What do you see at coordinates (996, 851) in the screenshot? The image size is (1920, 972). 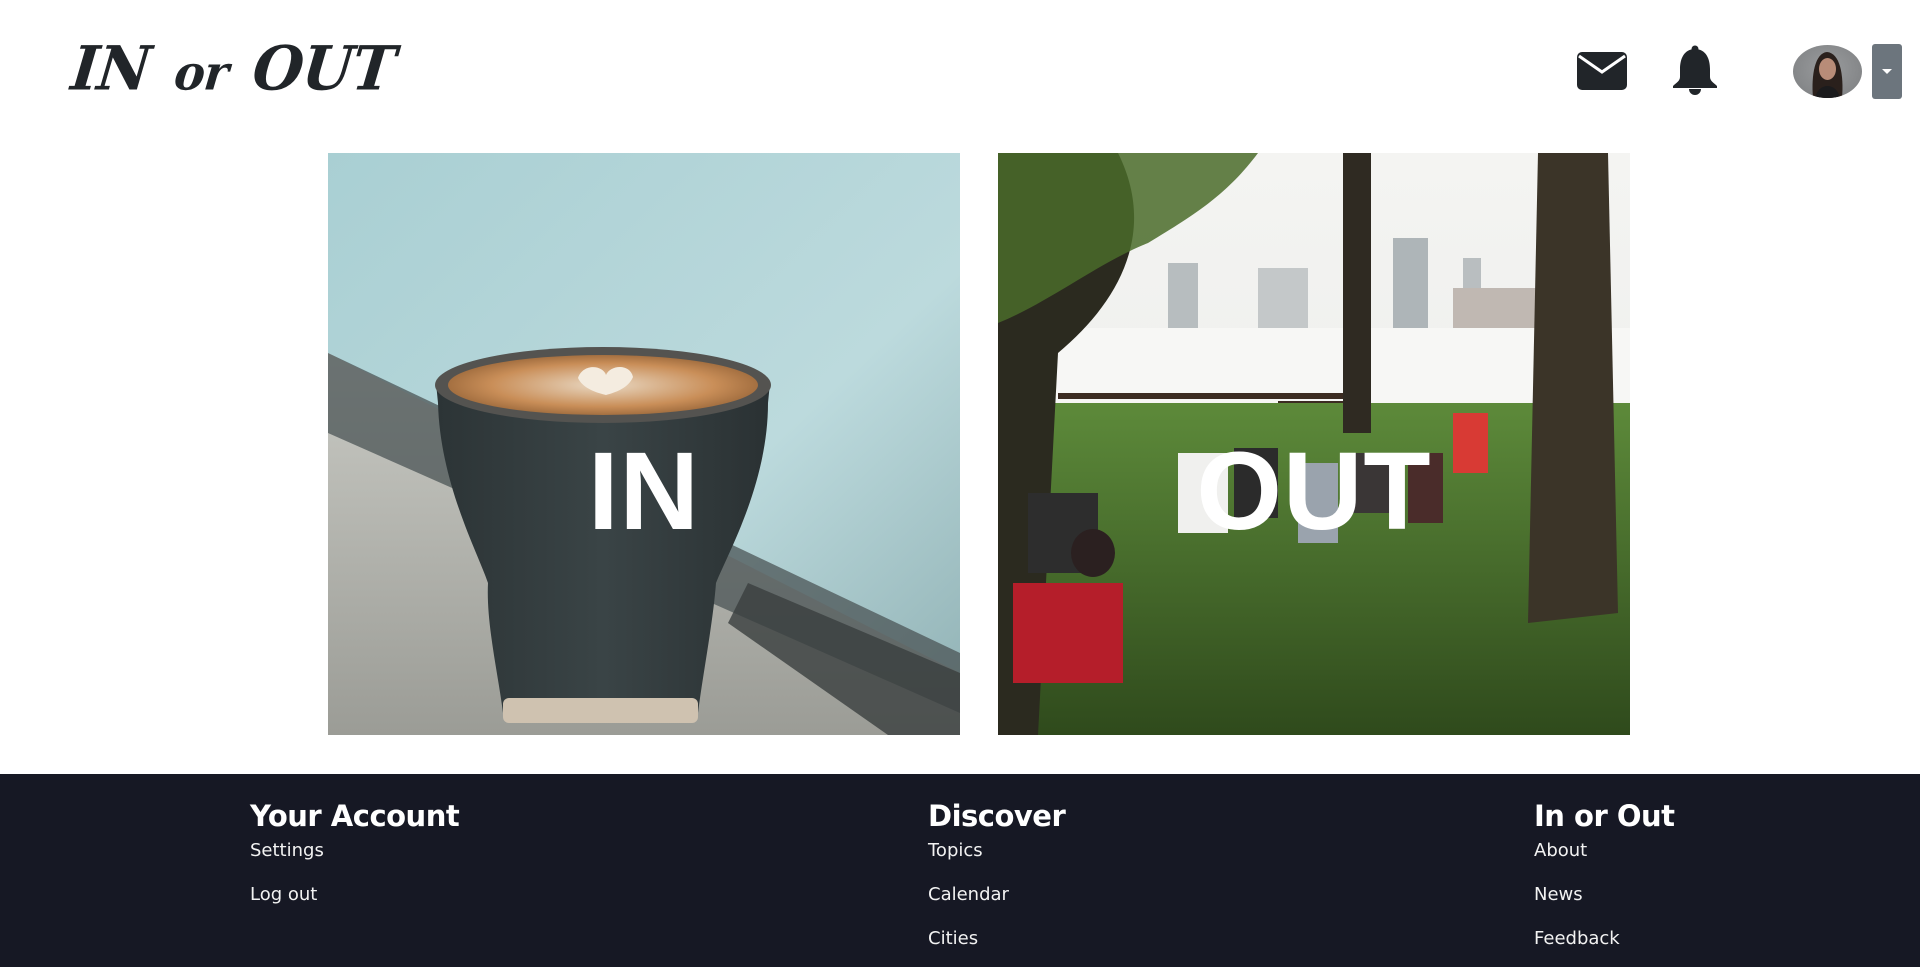 I see `footer-link-topics: Topics` at bounding box center [996, 851].